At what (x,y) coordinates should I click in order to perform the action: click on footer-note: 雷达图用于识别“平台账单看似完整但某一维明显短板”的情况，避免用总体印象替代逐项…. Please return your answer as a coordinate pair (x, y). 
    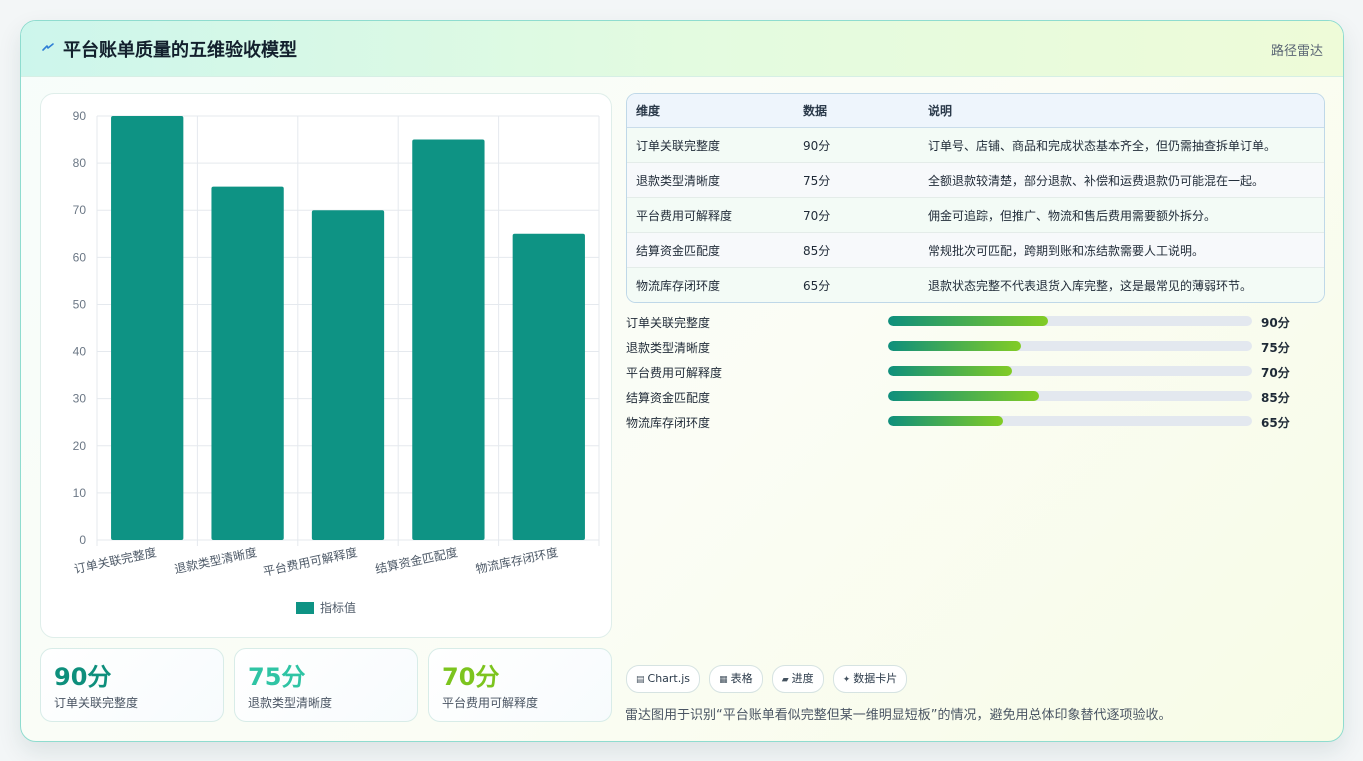
    Looking at the image, I should click on (898, 715).